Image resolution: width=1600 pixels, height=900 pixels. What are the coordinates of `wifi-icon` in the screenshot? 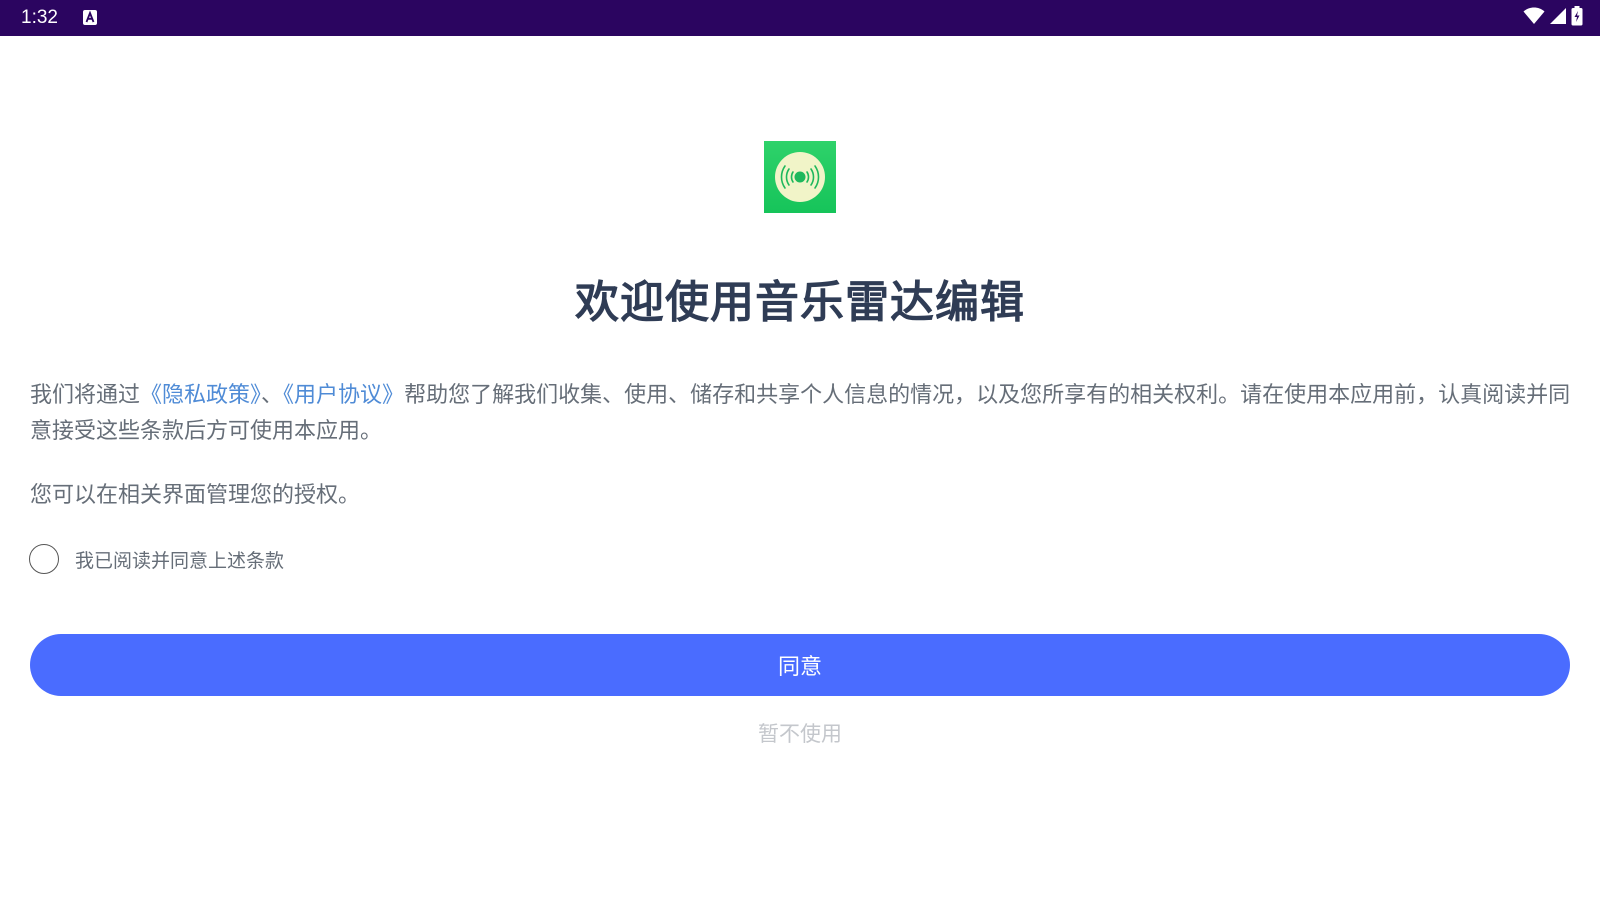 It's located at (1534, 18).